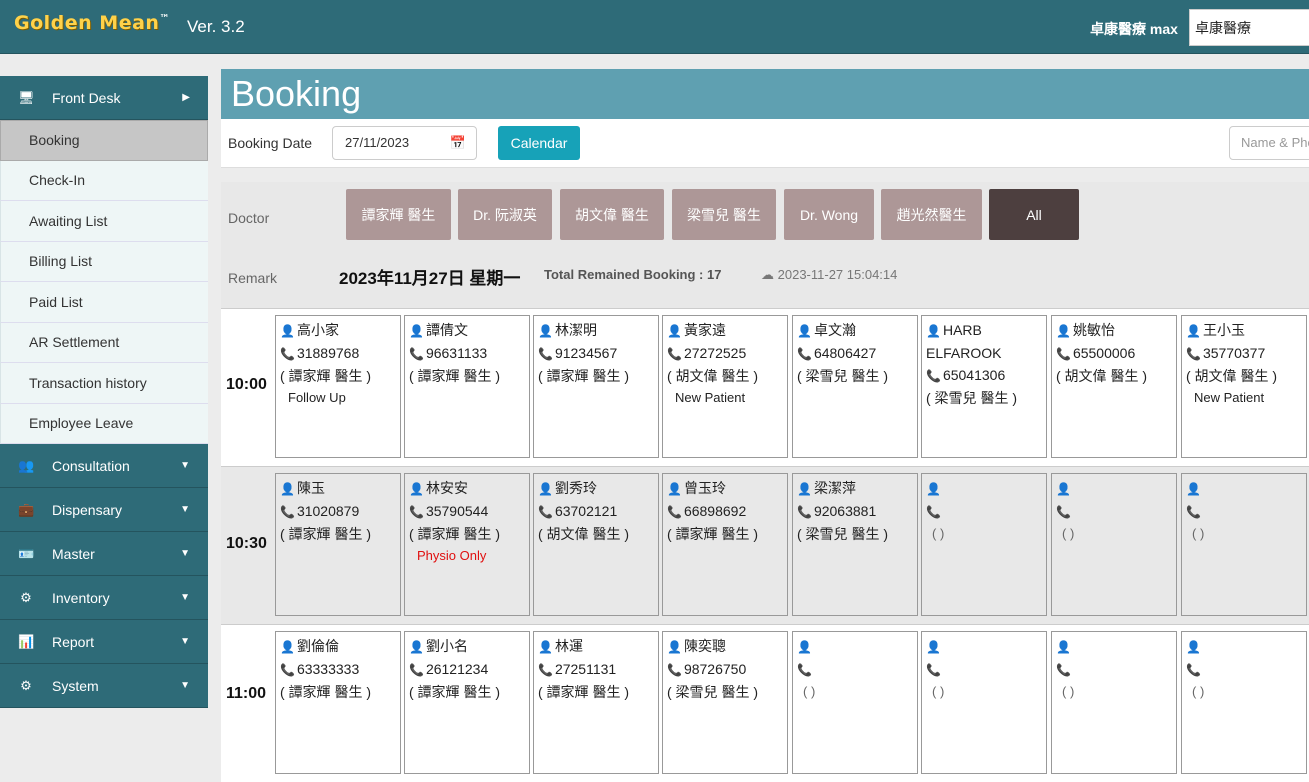 The height and width of the screenshot is (782, 1309). Describe the element at coordinates (246, 543) in the screenshot. I see `time-slot-label: 10:30` at that location.